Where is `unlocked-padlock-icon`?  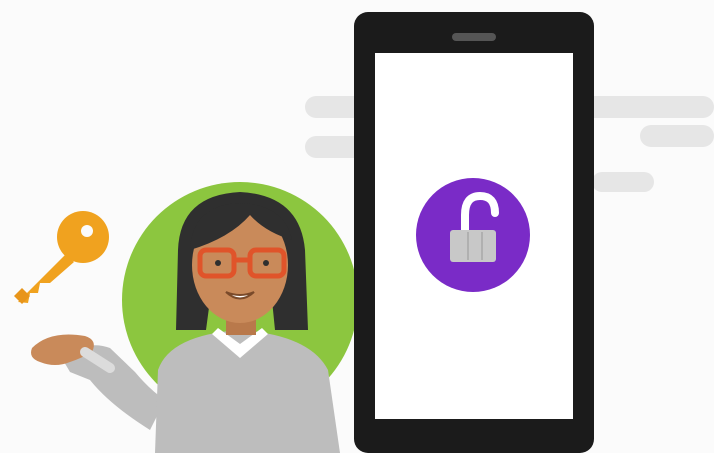 unlocked-padlock-icon is located at coordinates (473, 235).